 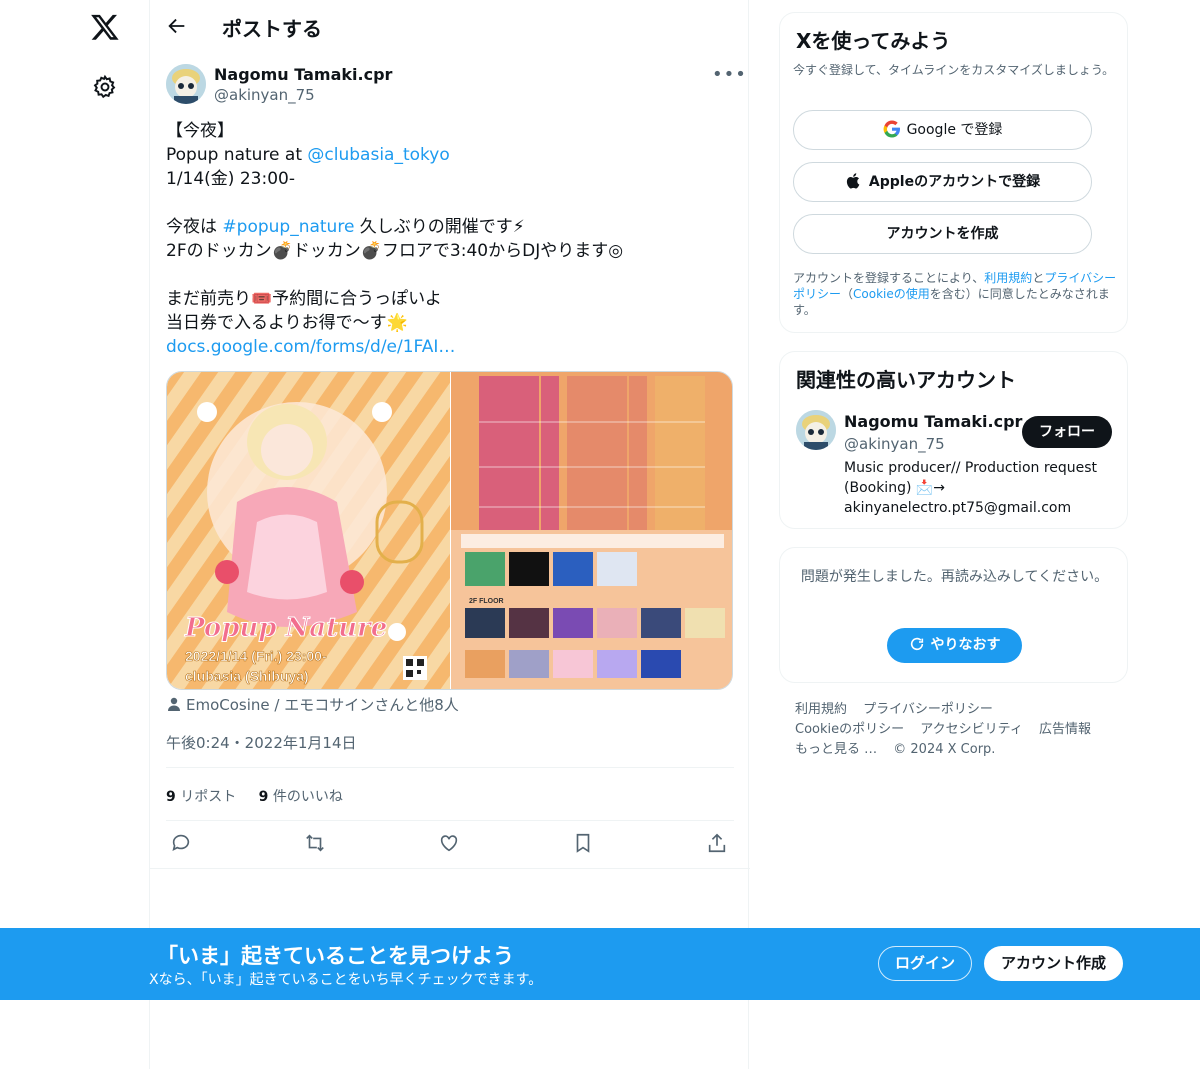 I want to click on tweet-stats: 9 リポスト 9 件のいいね, so click(x=263, y=796).